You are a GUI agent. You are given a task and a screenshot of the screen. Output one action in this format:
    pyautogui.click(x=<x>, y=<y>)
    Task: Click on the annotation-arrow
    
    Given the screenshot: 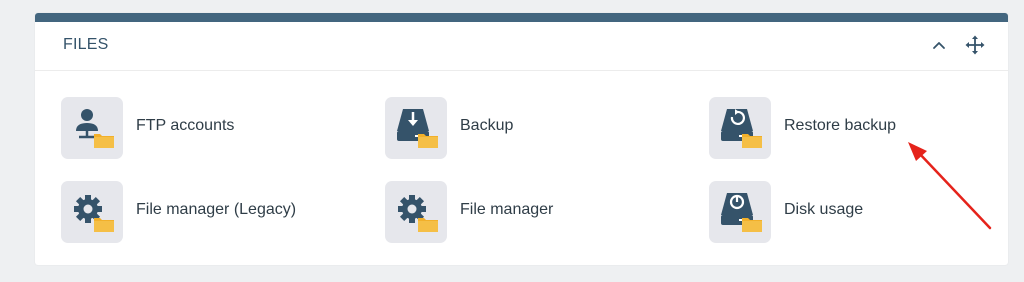 What is the action you would take?
    pyautogui.click(x=950, y=186)
    